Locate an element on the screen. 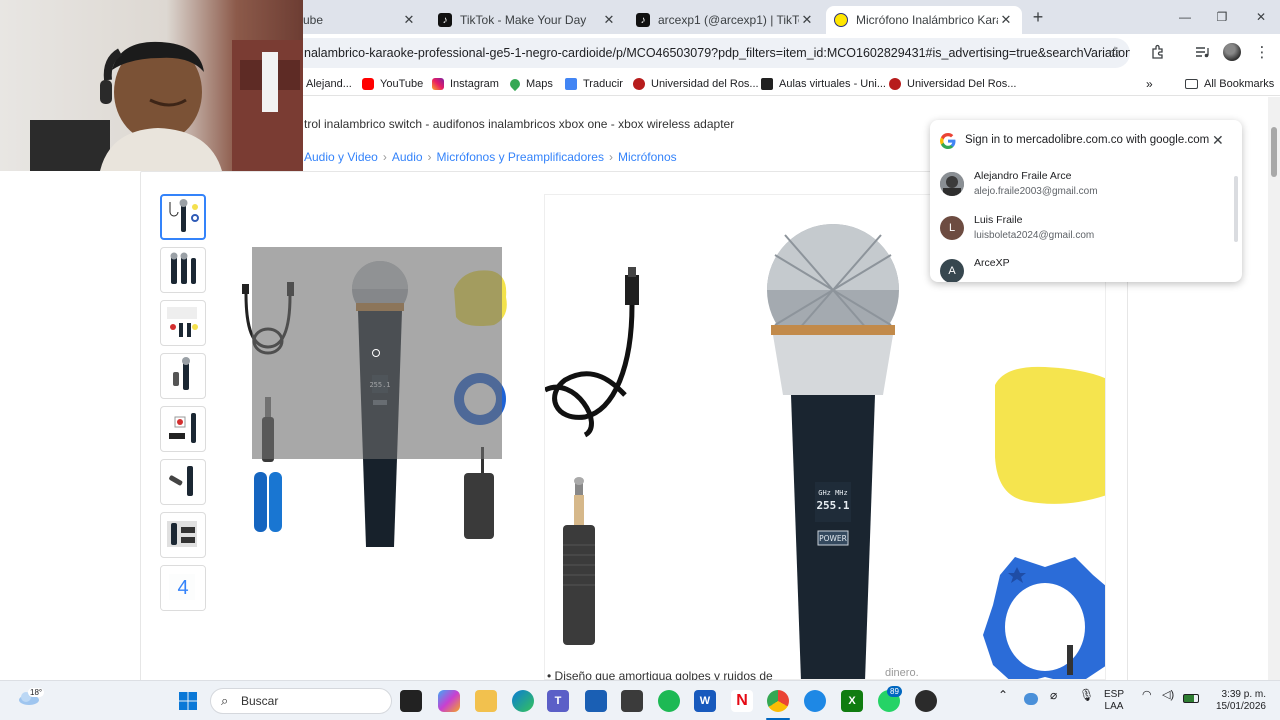  menu-icon: ⋮ is located at coordinates (1262, 52).